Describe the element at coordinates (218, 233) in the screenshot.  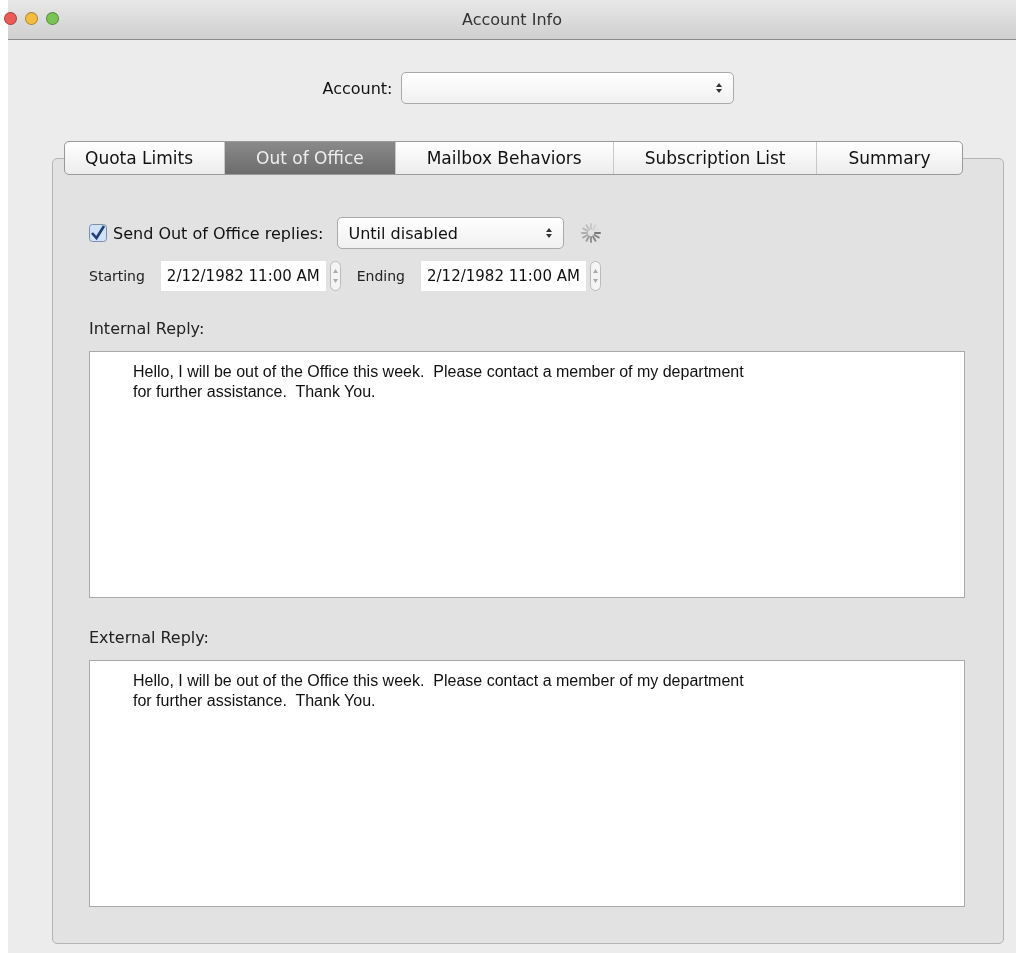
I see `send-replies-label: Send Out of Office replies:` at that location.